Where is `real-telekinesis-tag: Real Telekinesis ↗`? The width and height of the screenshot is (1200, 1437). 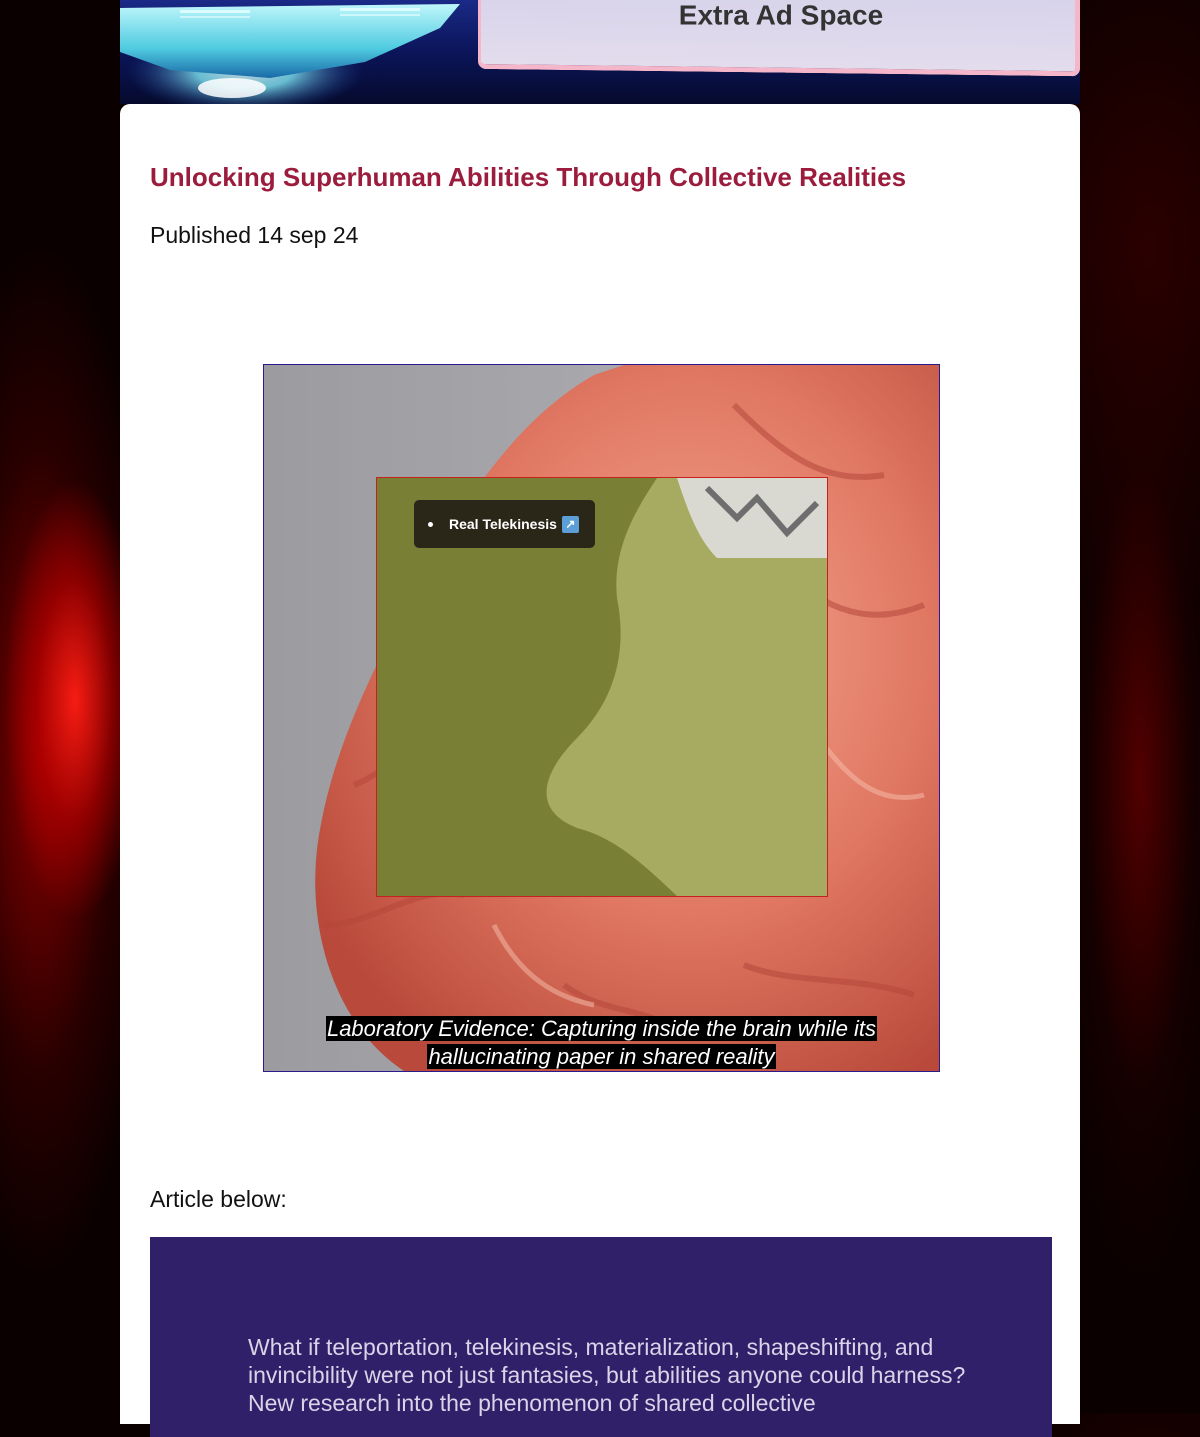 real-telekinesis-tag: Real Telekinesis ↗ is located at coordinates (504, 524).